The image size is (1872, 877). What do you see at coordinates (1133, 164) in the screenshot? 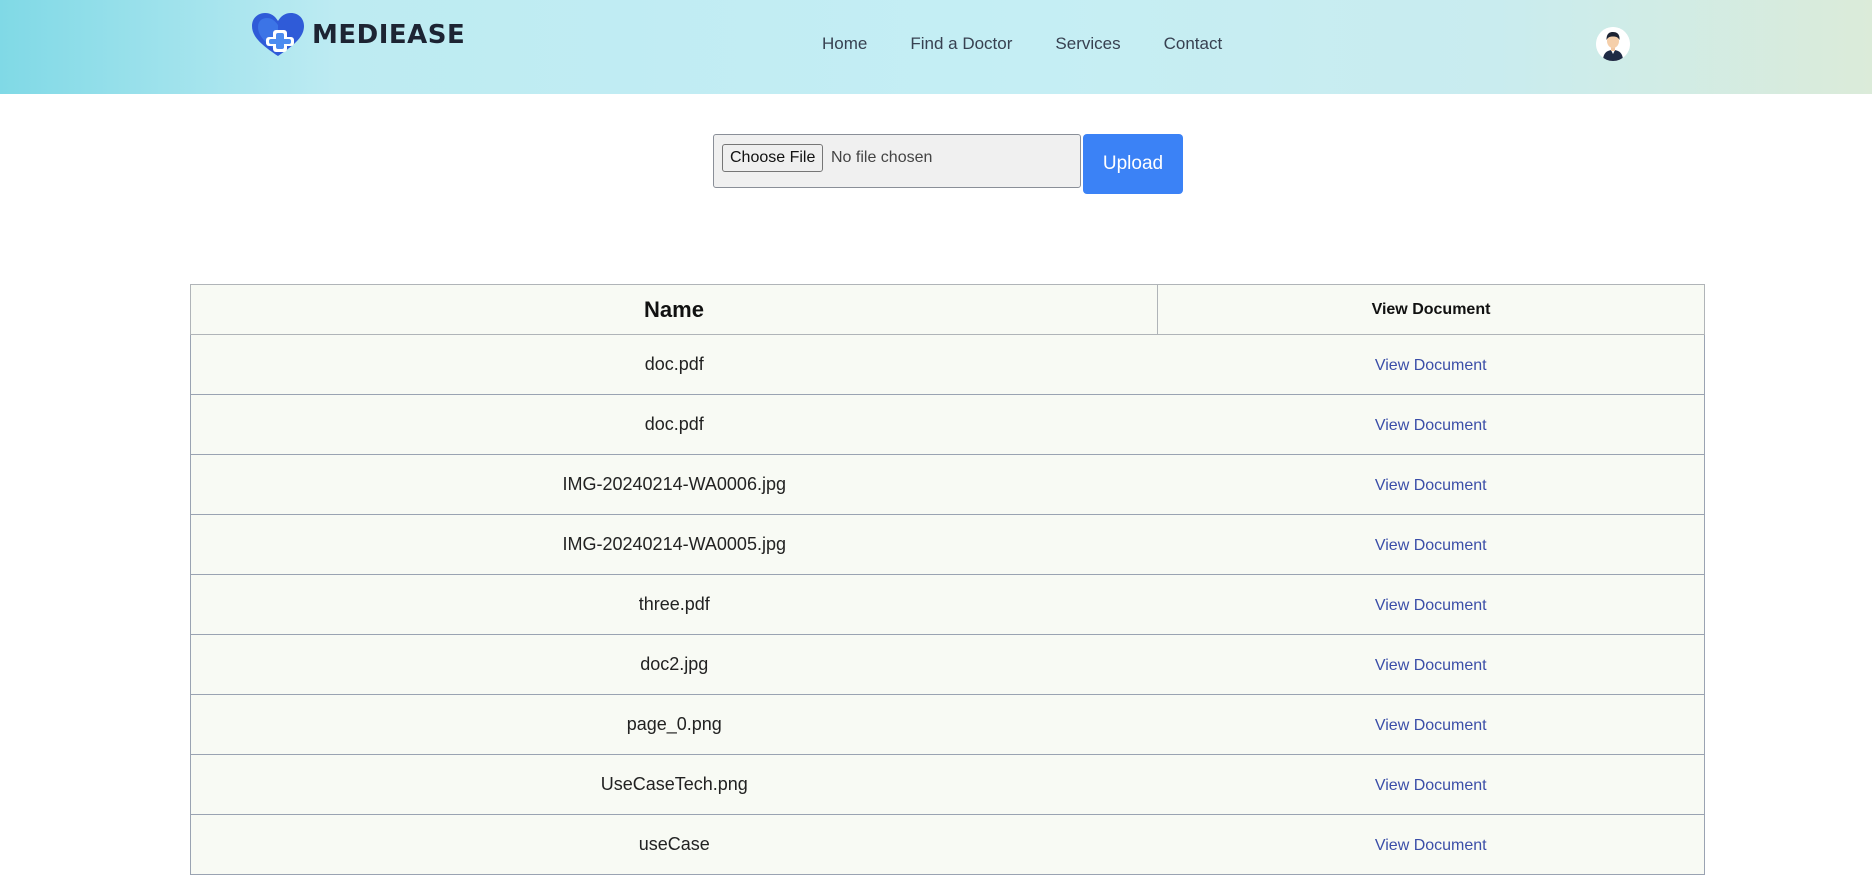
I see `upload-button: Upload` at bounding box center [1133, 164].